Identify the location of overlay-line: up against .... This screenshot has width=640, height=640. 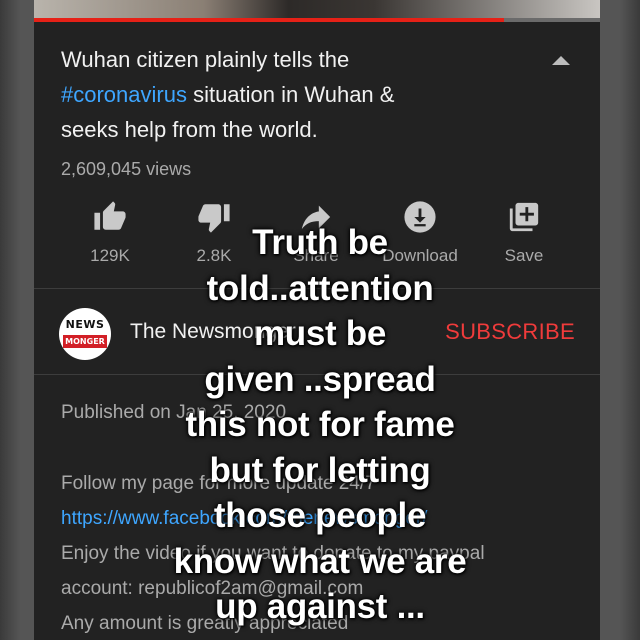
(320, 606).